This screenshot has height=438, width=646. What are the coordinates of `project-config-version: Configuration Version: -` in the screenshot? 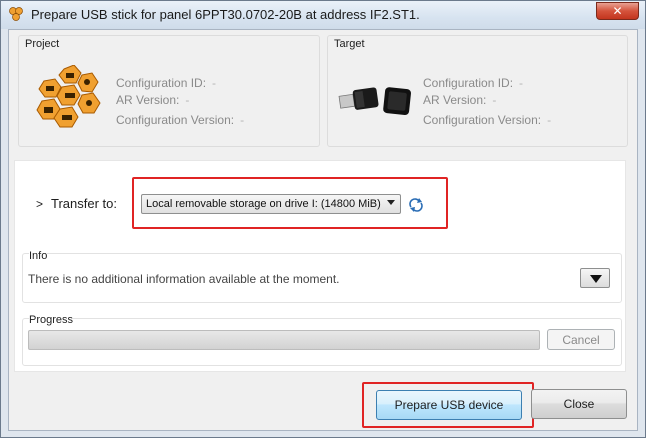 It's located at (180, 120).